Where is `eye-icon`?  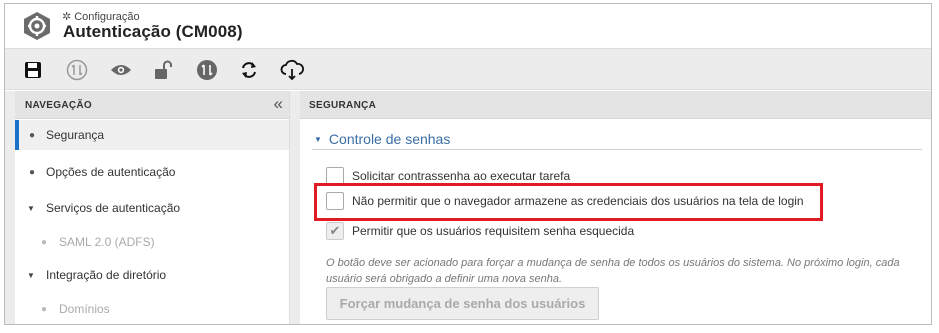
eye-icon is located at coordinates (121, 70).